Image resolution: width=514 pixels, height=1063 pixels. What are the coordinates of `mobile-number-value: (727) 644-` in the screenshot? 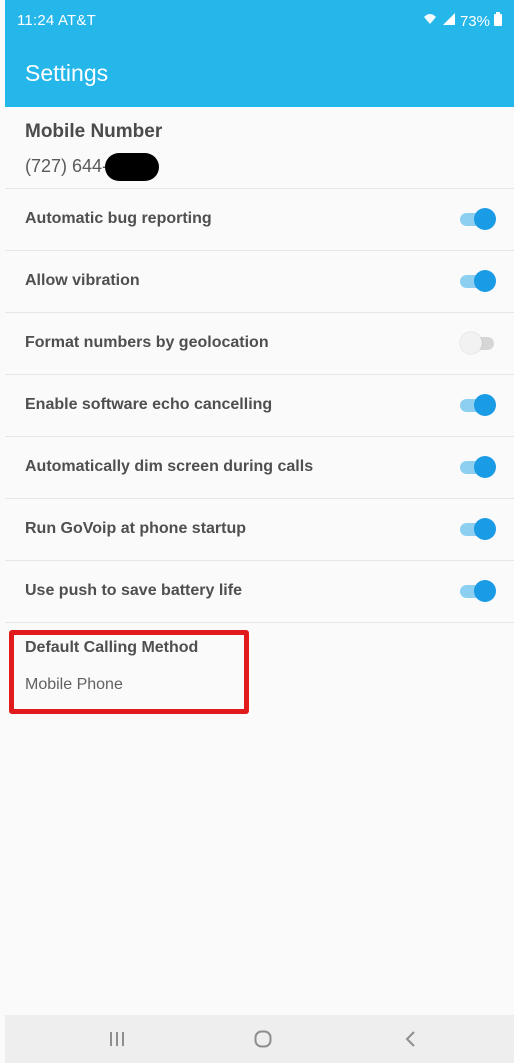 It's located at (92, 167).